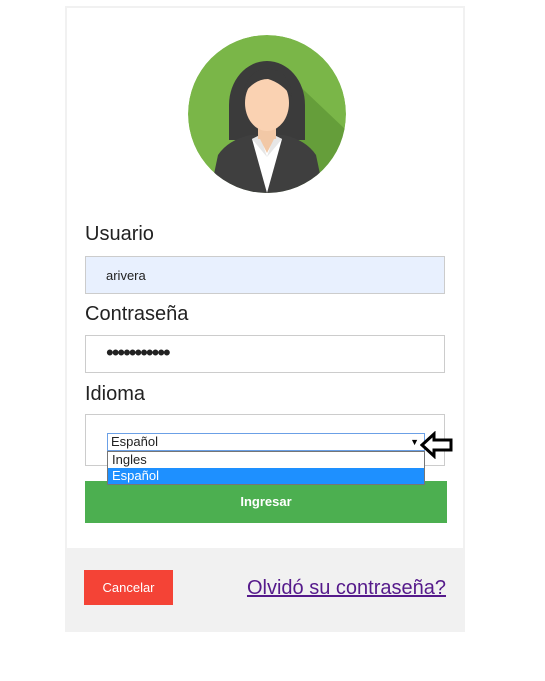 This screenshot has width=545, height=681. I want to click on password-label: Contraseña, so click(137, 314).